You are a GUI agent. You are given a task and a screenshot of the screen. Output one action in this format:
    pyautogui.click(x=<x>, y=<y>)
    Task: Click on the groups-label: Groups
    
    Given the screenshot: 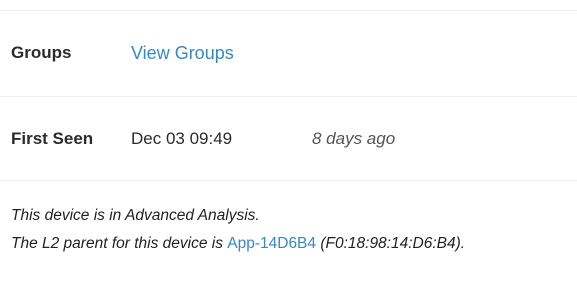 What is the action you would take?
    pyautogui.click(x=41, y=52)
    